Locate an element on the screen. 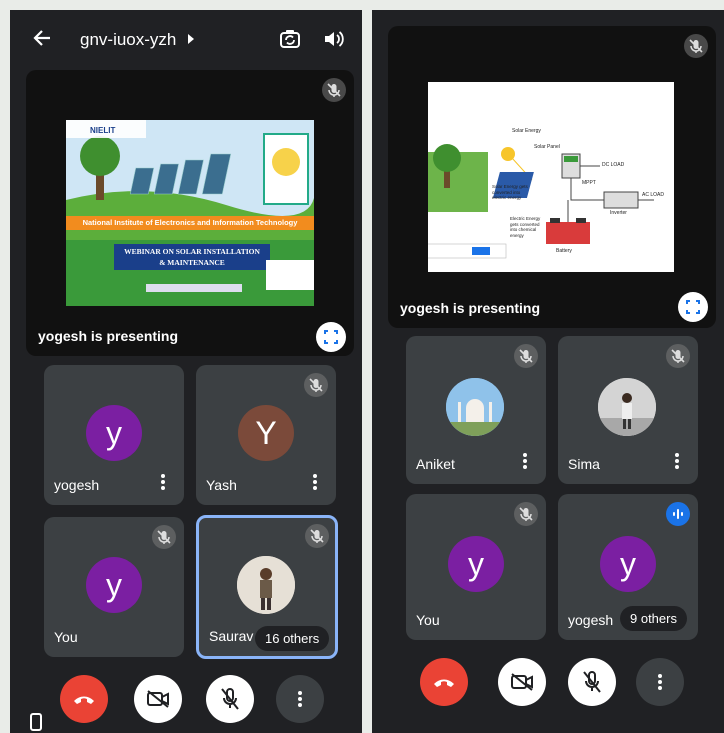 This screenshot has height=733, width=724. participant-tile-sima: Sima is located at coordinates (628, 410).